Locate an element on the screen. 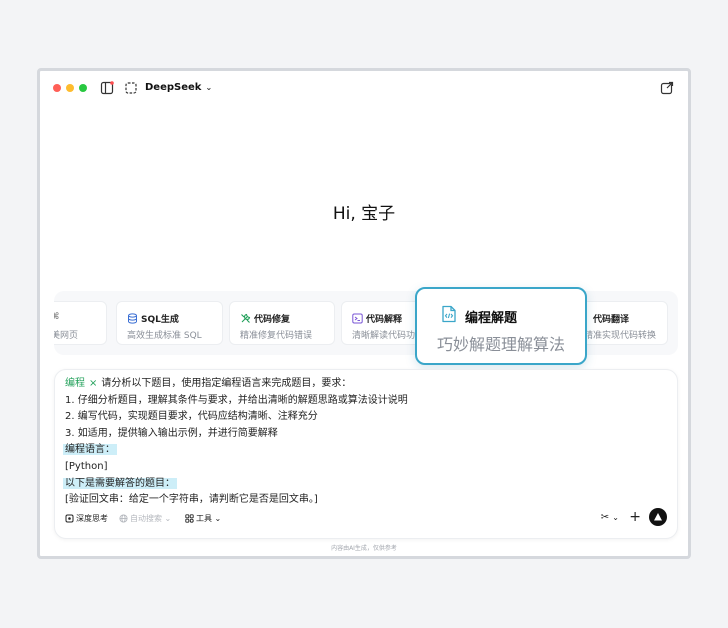 This screenshot has width=728, height=628. card-code-fix: 代码修复 精准修复代码错误 is located at coordinates (282, 323).